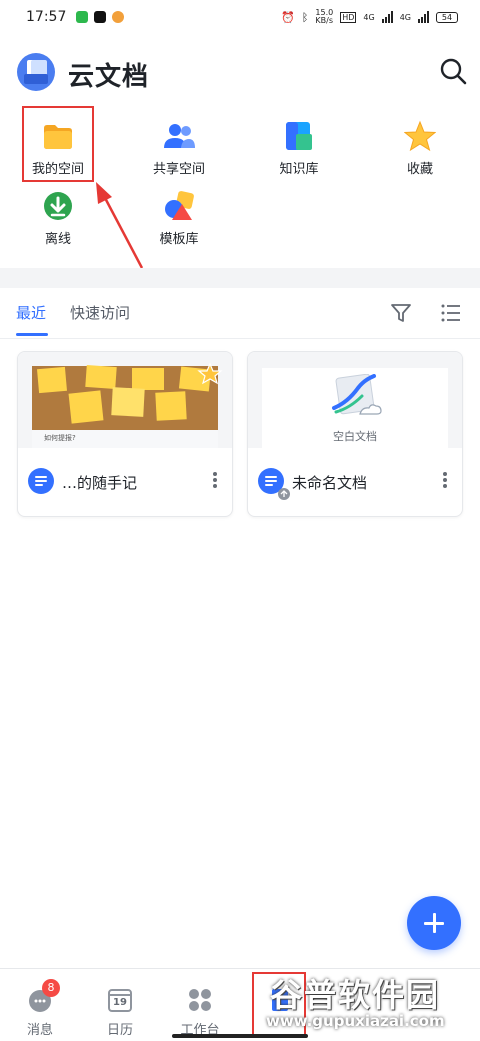 This screenshot has width=480, height=1041. Describe the element at coordinates (288, 17) in the screenshot. I see `alarm-icon: ⏰` at that location.